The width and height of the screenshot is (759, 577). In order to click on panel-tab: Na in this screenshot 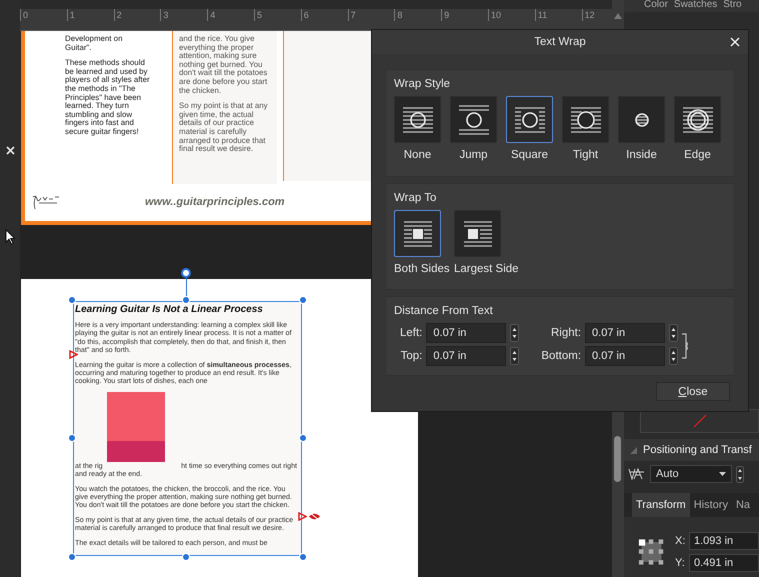, I will do `click(743, 505)`.